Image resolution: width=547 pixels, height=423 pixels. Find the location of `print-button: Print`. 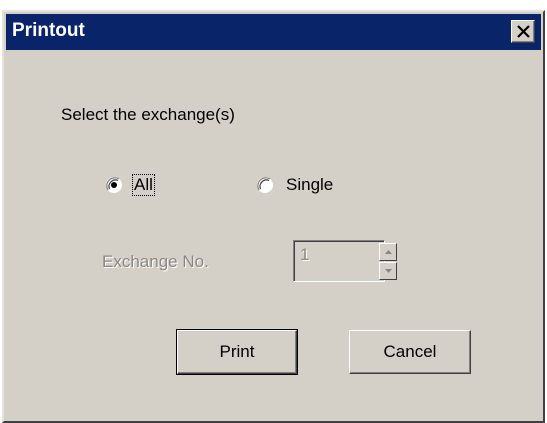

print-button: Print is located at coordinates (237, 352).